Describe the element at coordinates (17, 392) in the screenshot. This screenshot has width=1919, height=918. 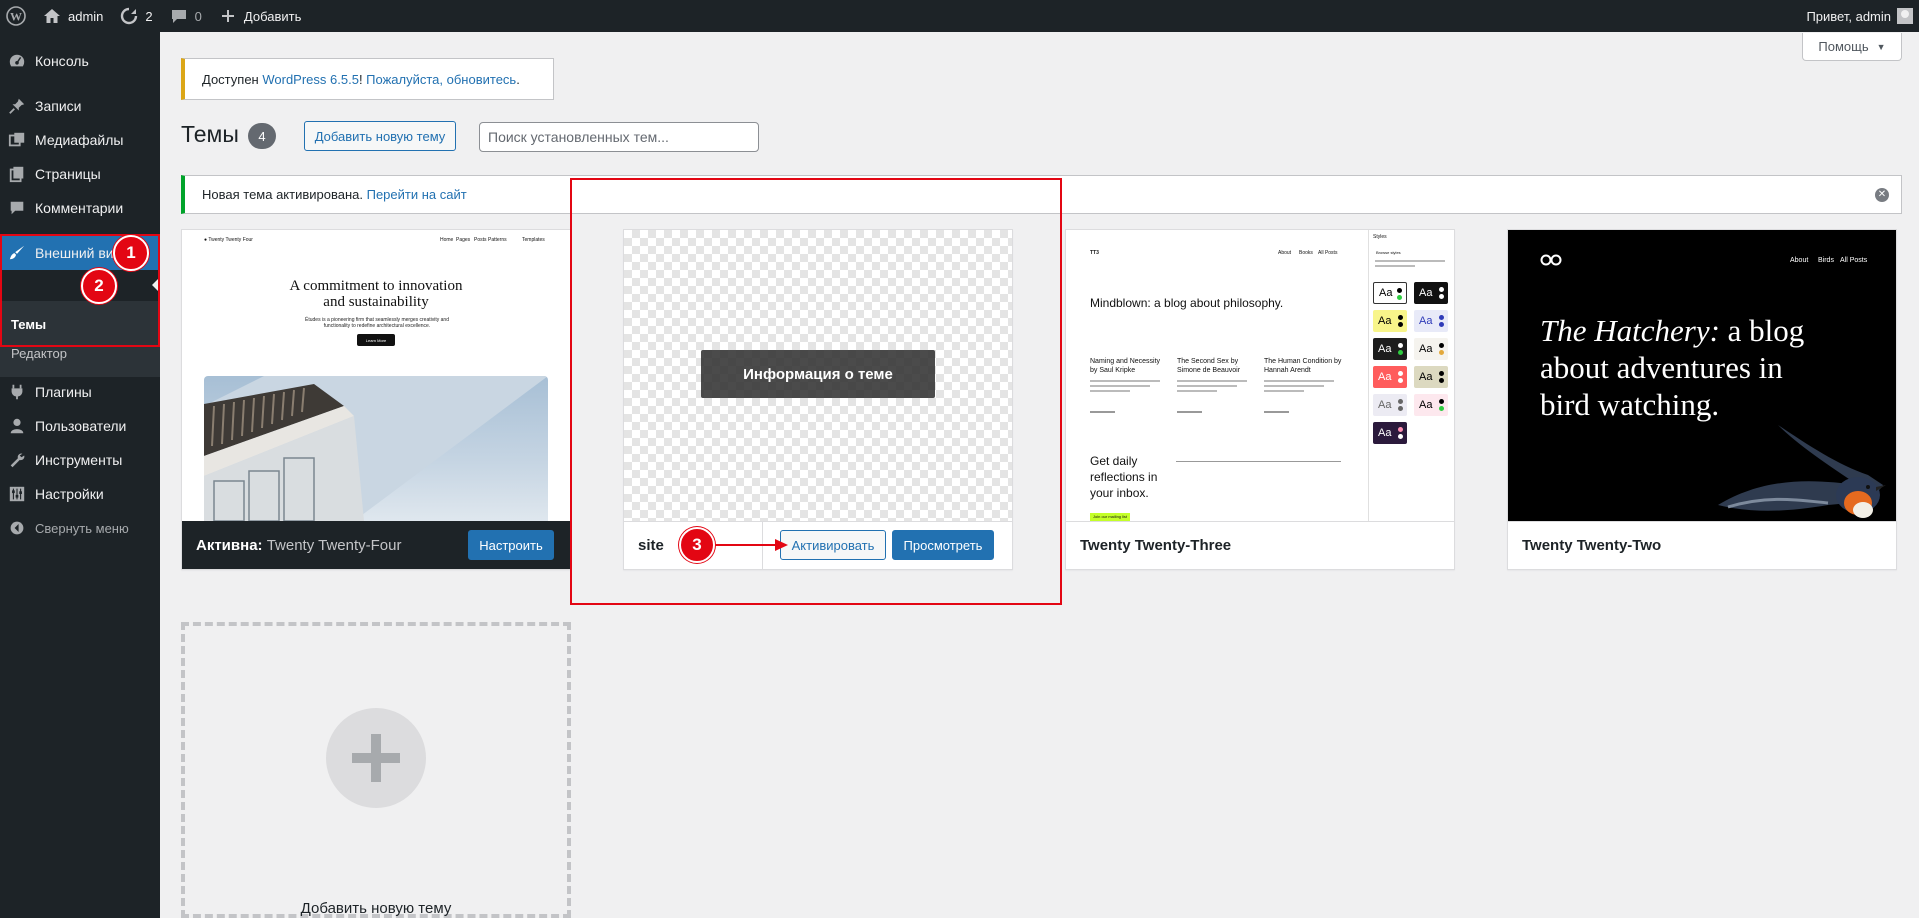
I see `plugins-icon` at that location.